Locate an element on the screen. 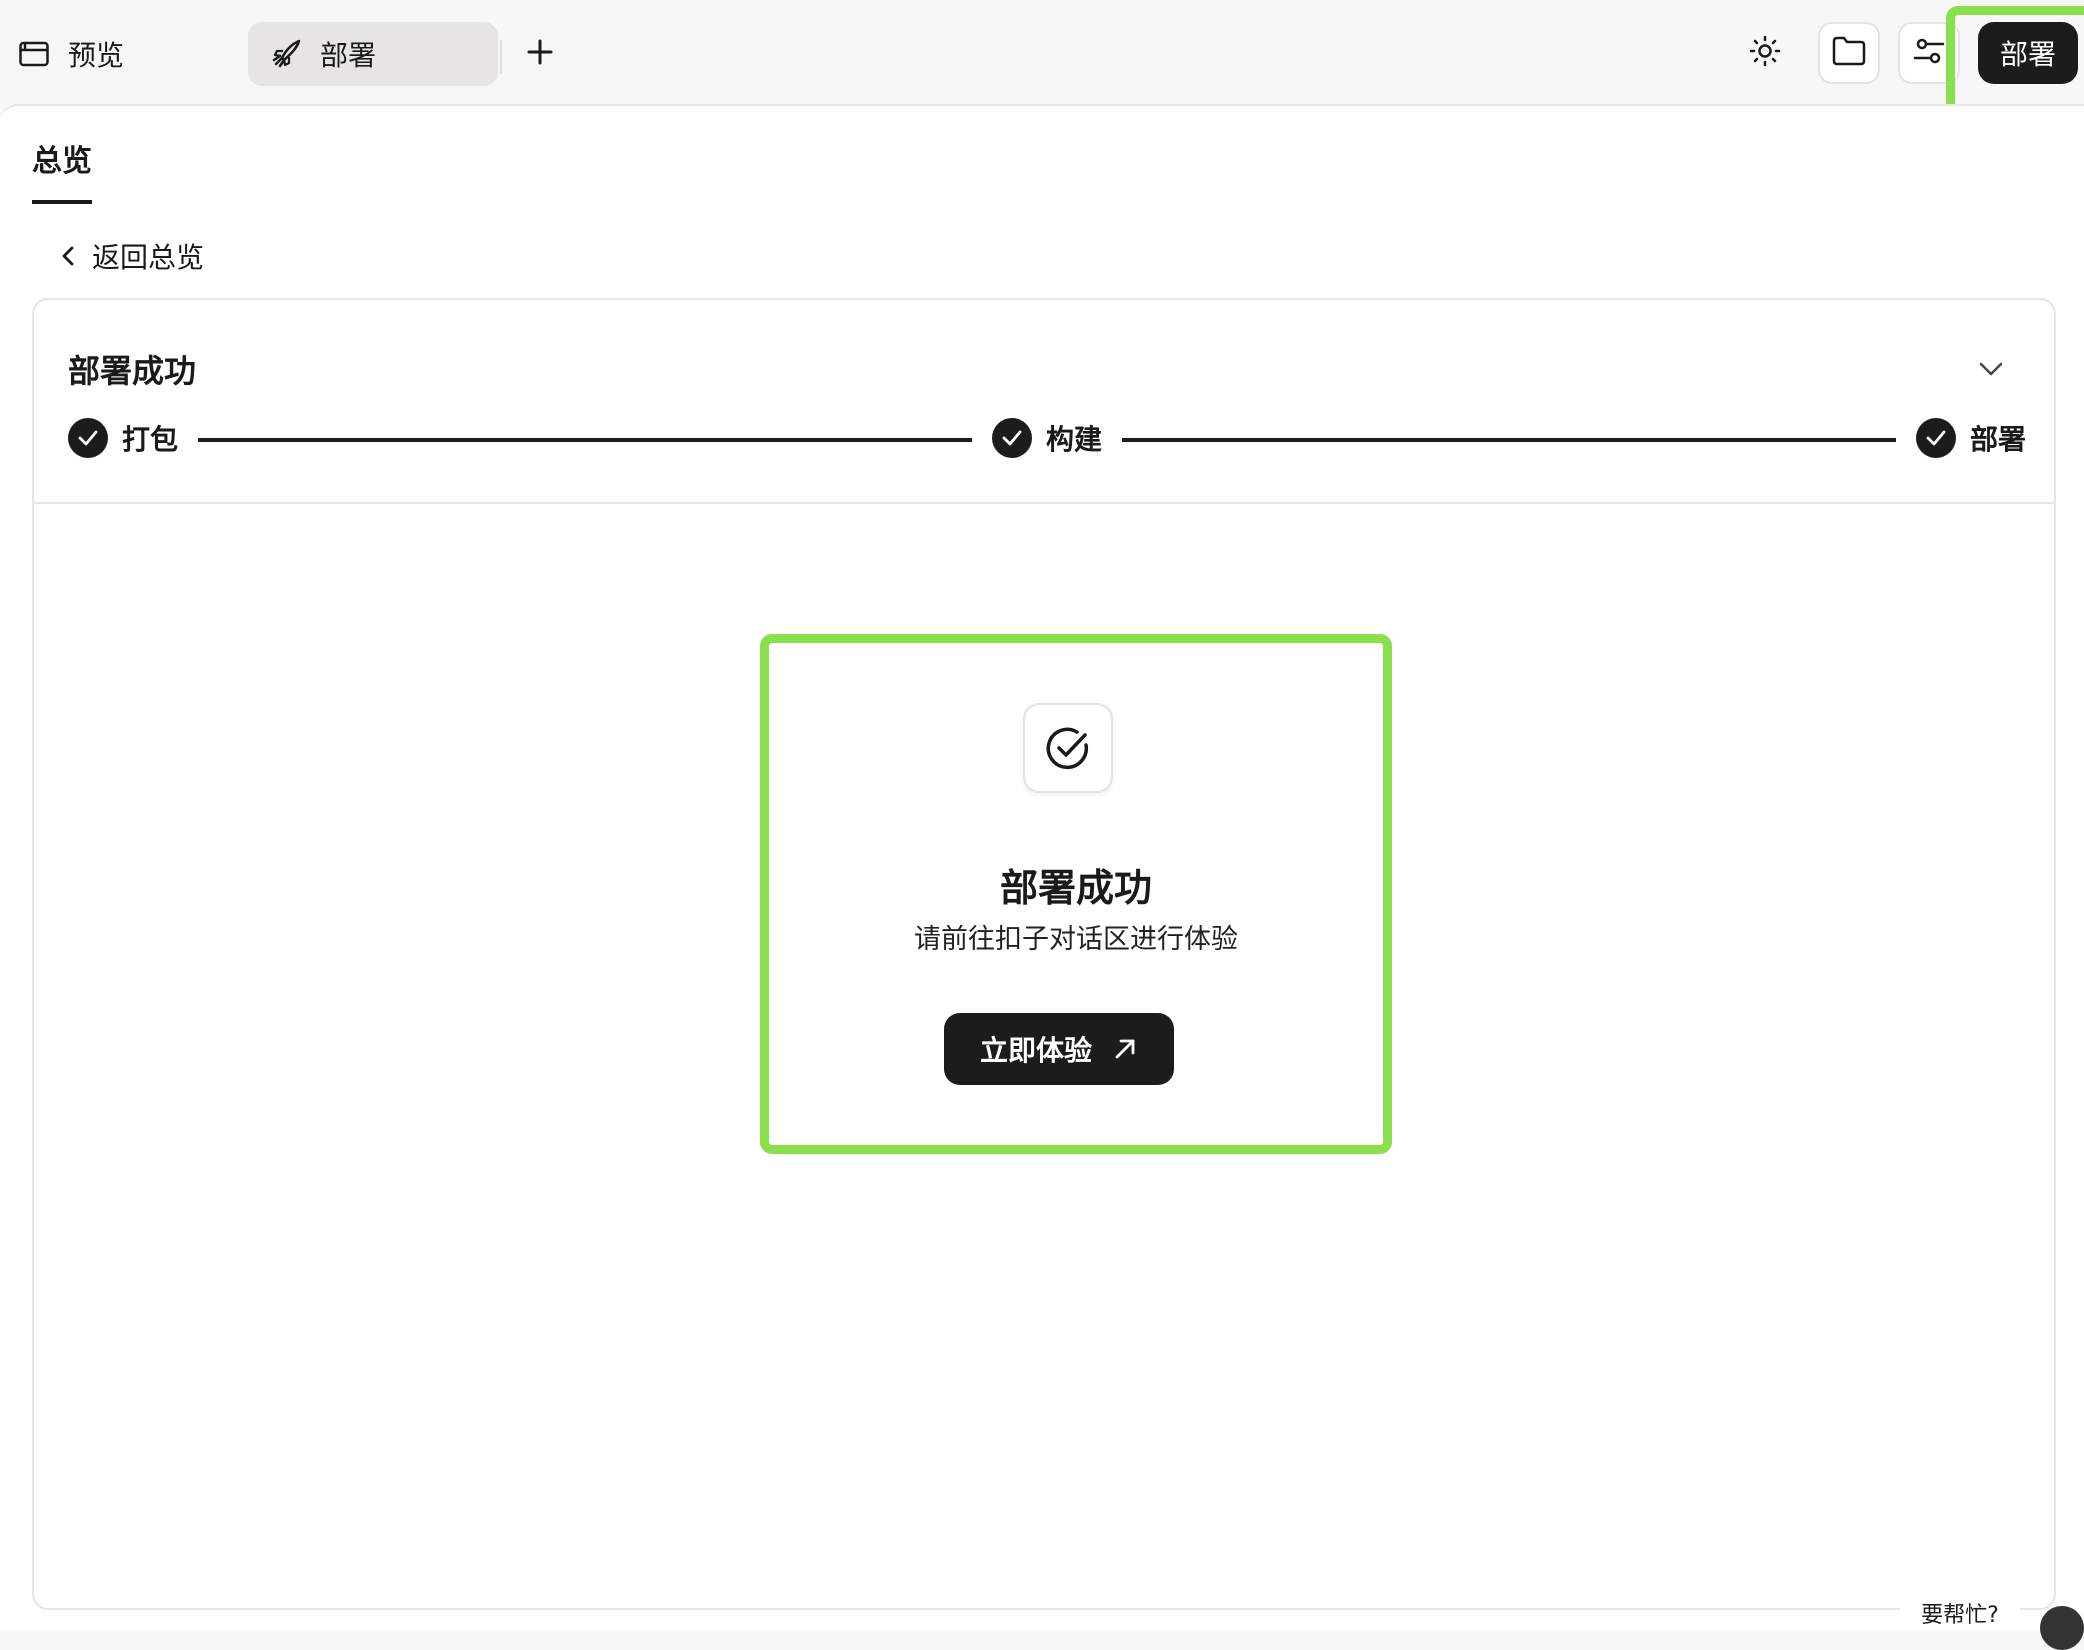  success-subtitle: 请前往扣子对话区进行体验 is located at coordinates (1076, 939).